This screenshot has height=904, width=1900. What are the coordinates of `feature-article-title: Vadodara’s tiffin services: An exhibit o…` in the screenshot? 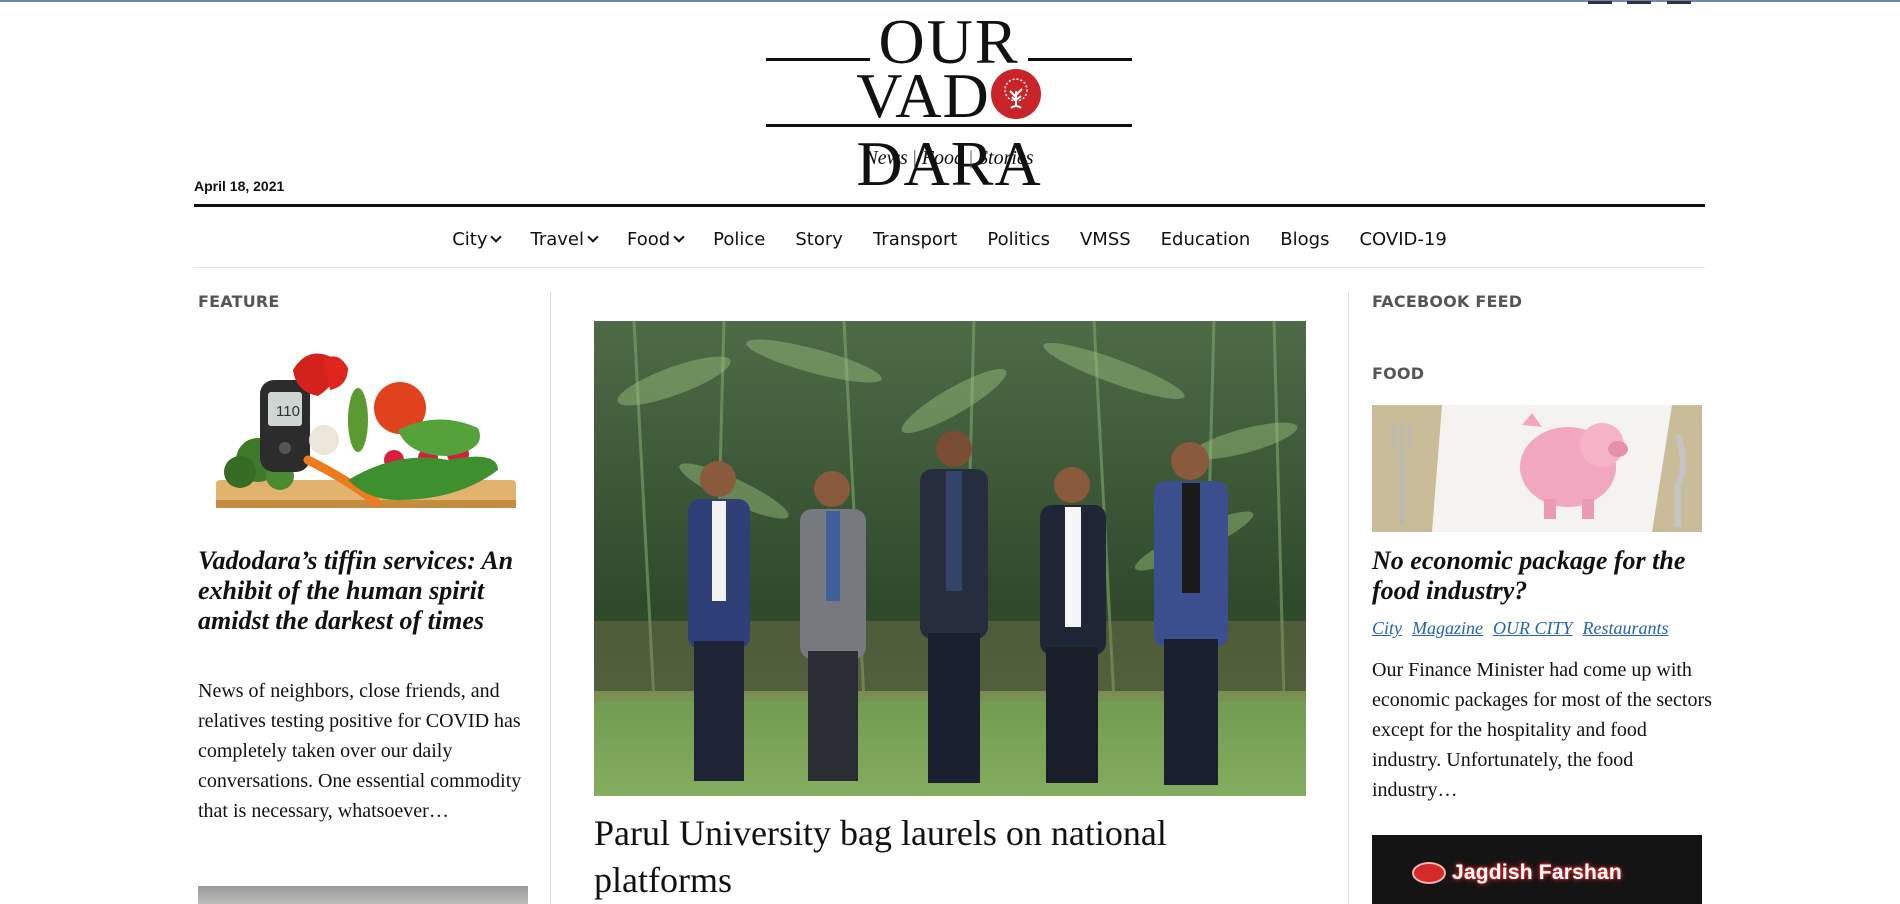 It's located at (363, 591).